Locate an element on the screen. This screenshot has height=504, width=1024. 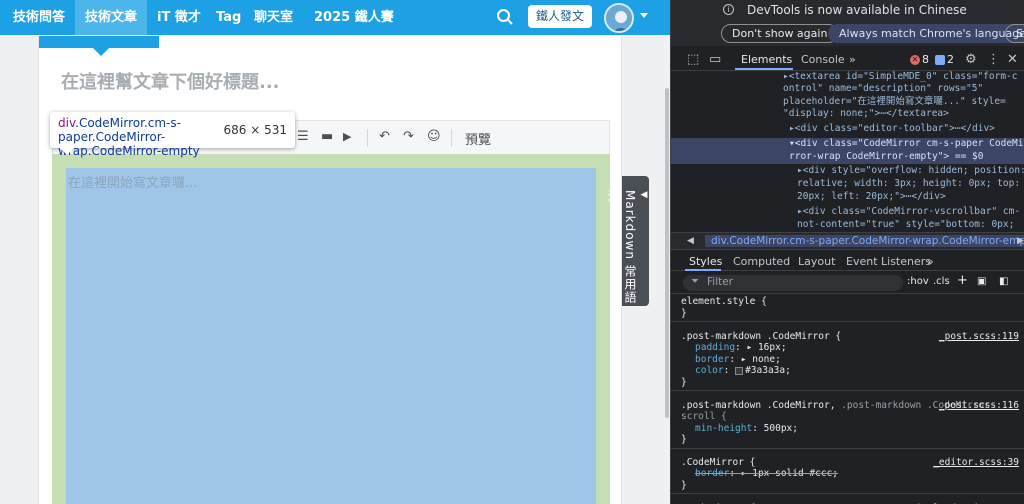
avatar-image is located at coordinates (619, 18).